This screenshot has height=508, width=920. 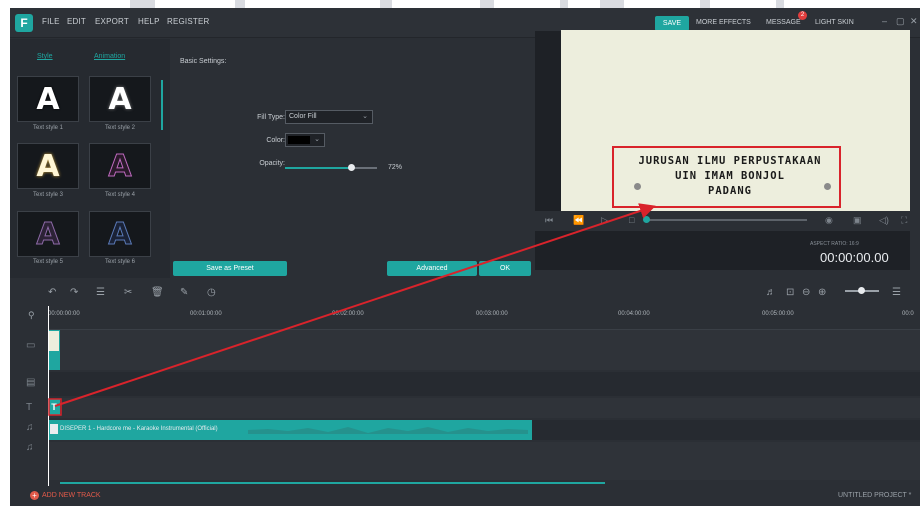 I want to click on menu-file: FILE, so click(x=51, y=21).